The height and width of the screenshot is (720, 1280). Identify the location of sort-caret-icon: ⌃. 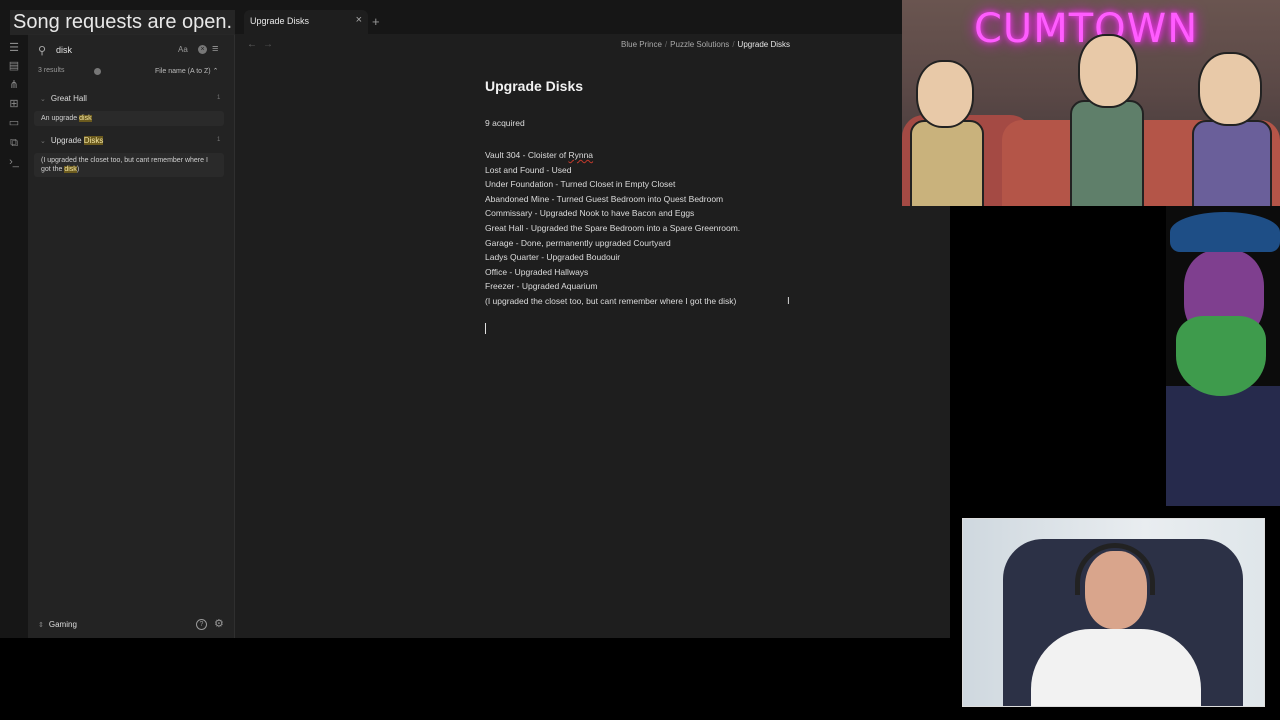
(215, 71).